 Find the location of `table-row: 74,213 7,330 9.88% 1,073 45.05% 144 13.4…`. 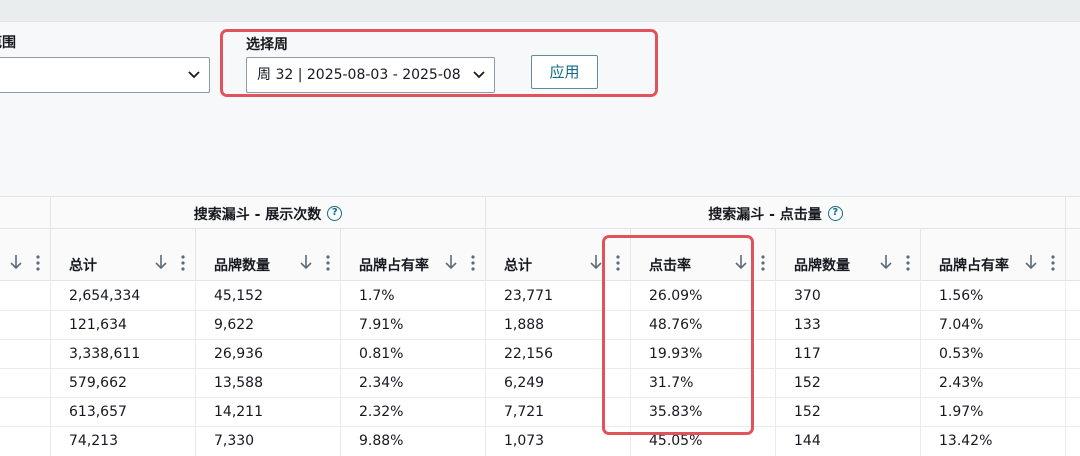

table-row: 74,213 7,330 9.88% 1,073 45.05% 144 13.4… is located at coordinates (540, 441).